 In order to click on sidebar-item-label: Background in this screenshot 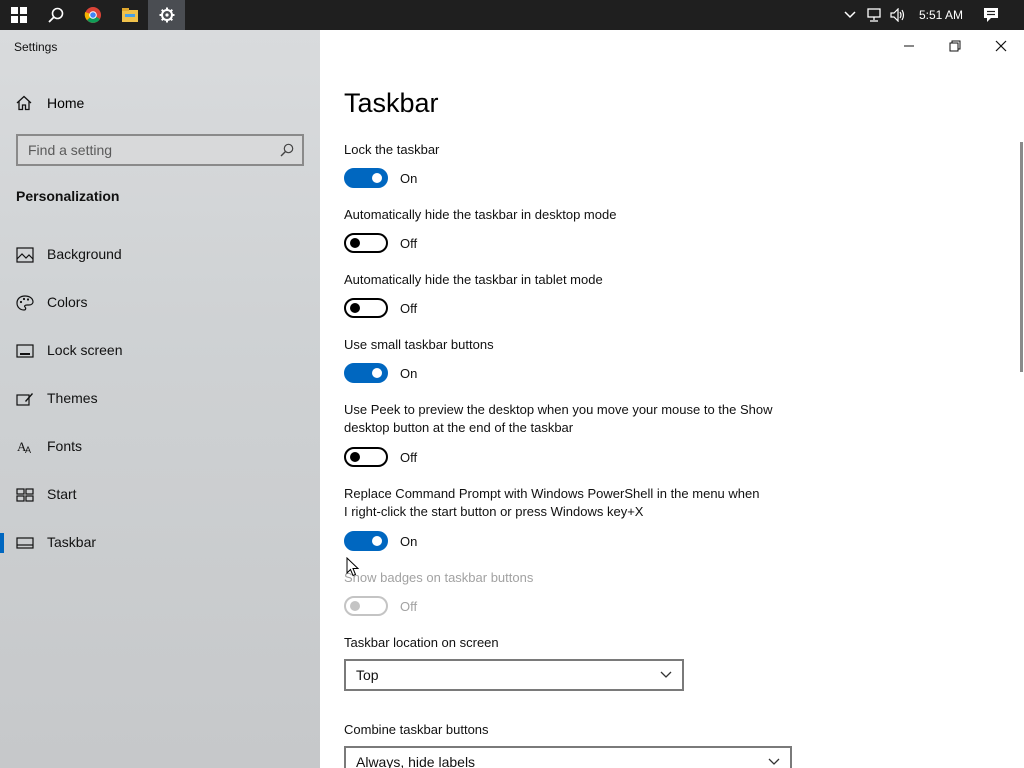, I will do `click(84, 254)`.